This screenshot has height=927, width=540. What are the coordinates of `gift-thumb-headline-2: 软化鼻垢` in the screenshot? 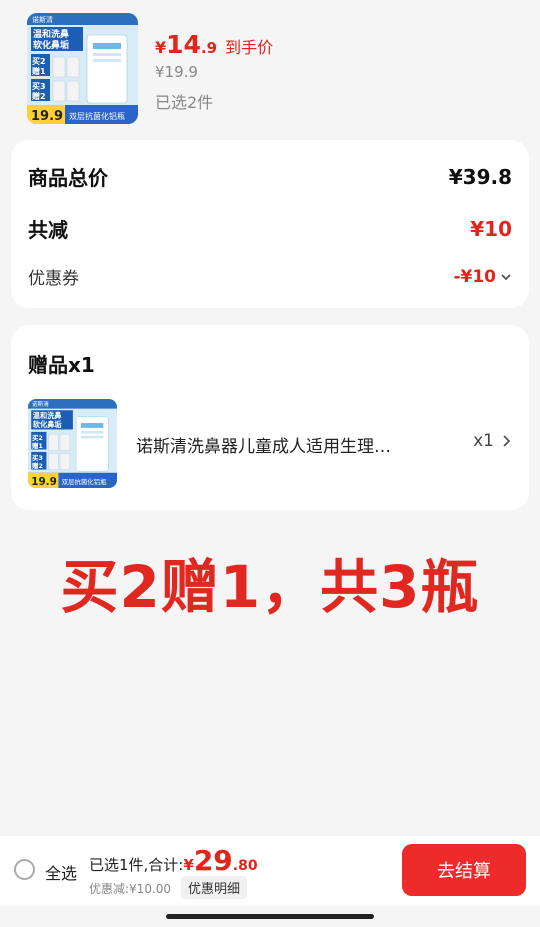 It's located at (48, 424).